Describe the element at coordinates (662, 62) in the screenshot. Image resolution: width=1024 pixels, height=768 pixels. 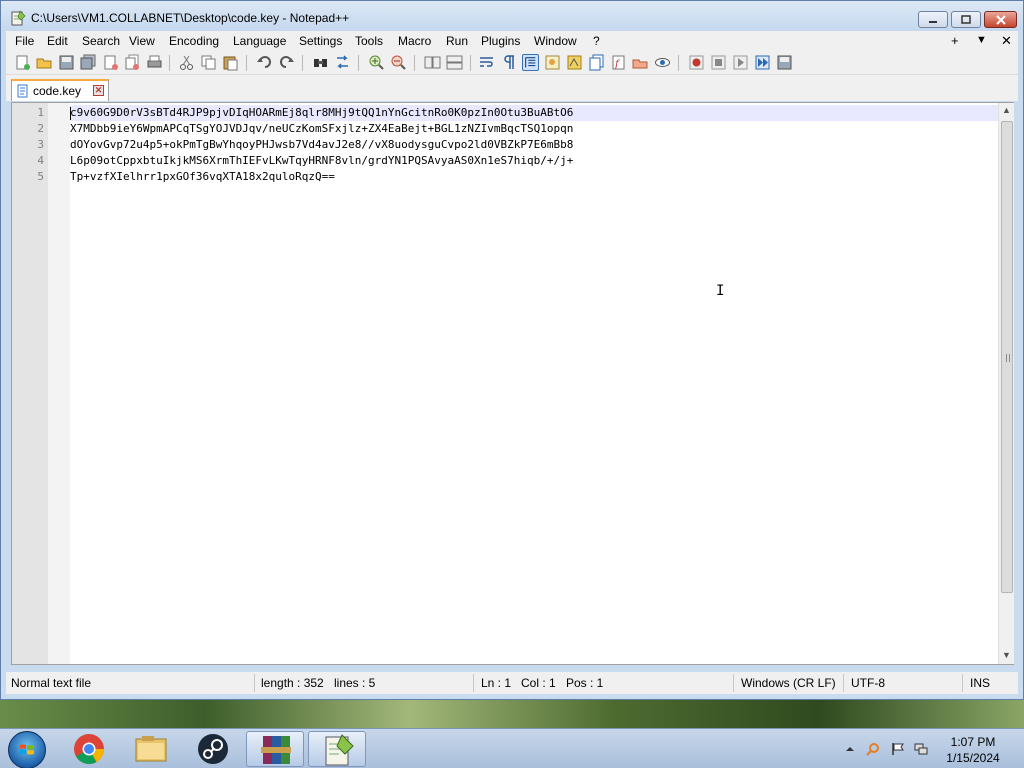
I see `monitoring-icon` at that location.